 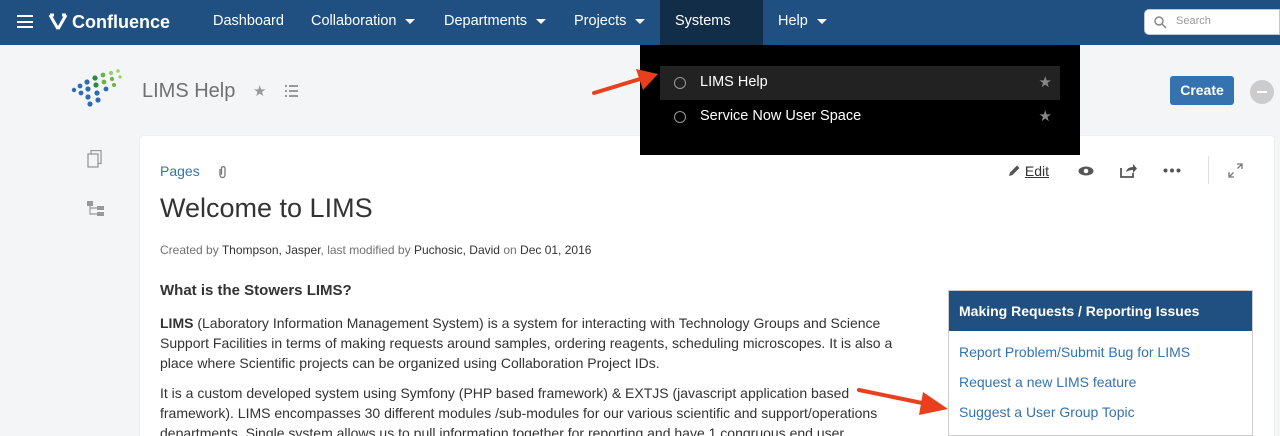 I want to click on breadcrumb-pages: Pages, so click(x=180, y=171).